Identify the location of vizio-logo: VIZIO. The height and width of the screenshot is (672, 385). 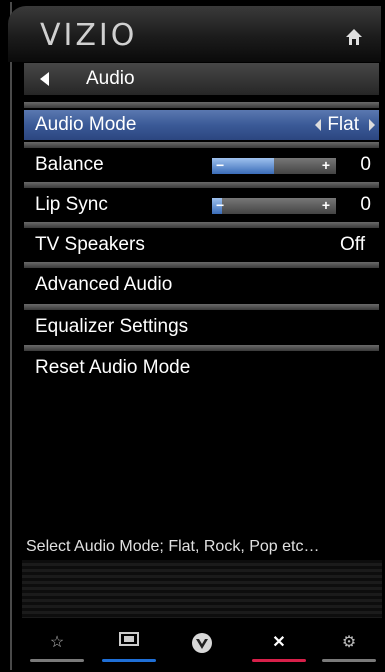
(89, 35).